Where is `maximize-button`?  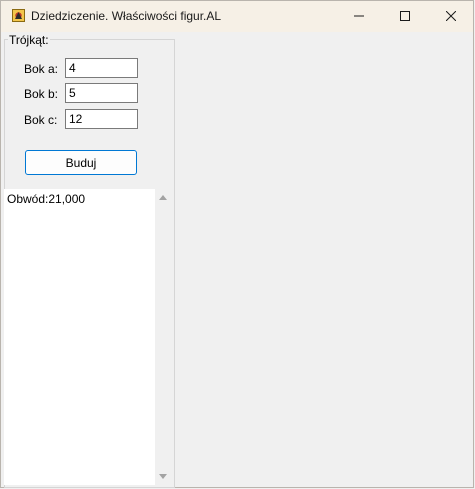
maximize-button is located at coordinates (405, 16).